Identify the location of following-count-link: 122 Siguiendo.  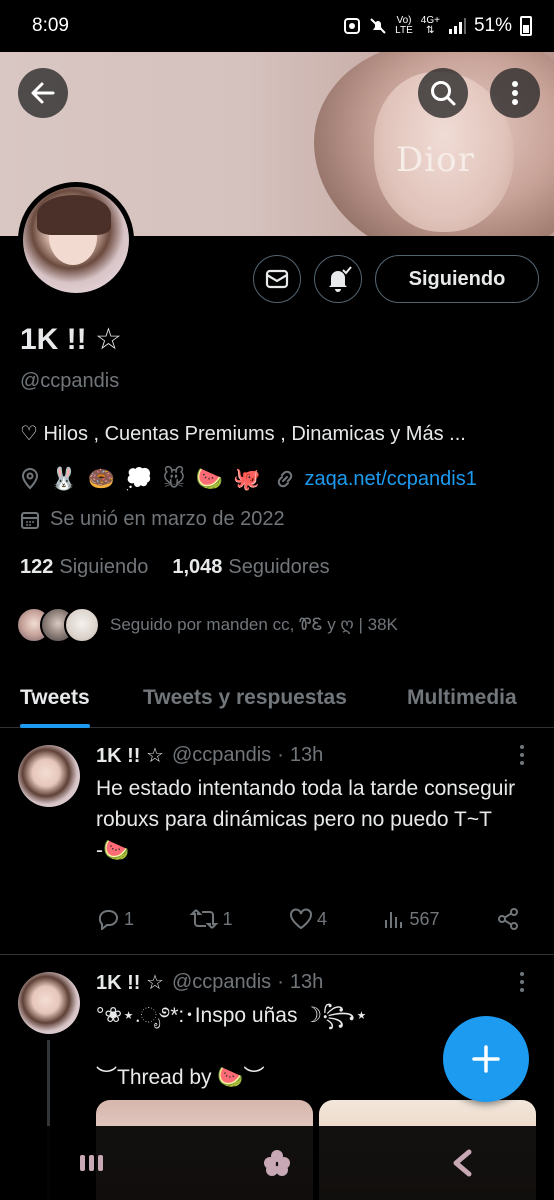
(84, 567).